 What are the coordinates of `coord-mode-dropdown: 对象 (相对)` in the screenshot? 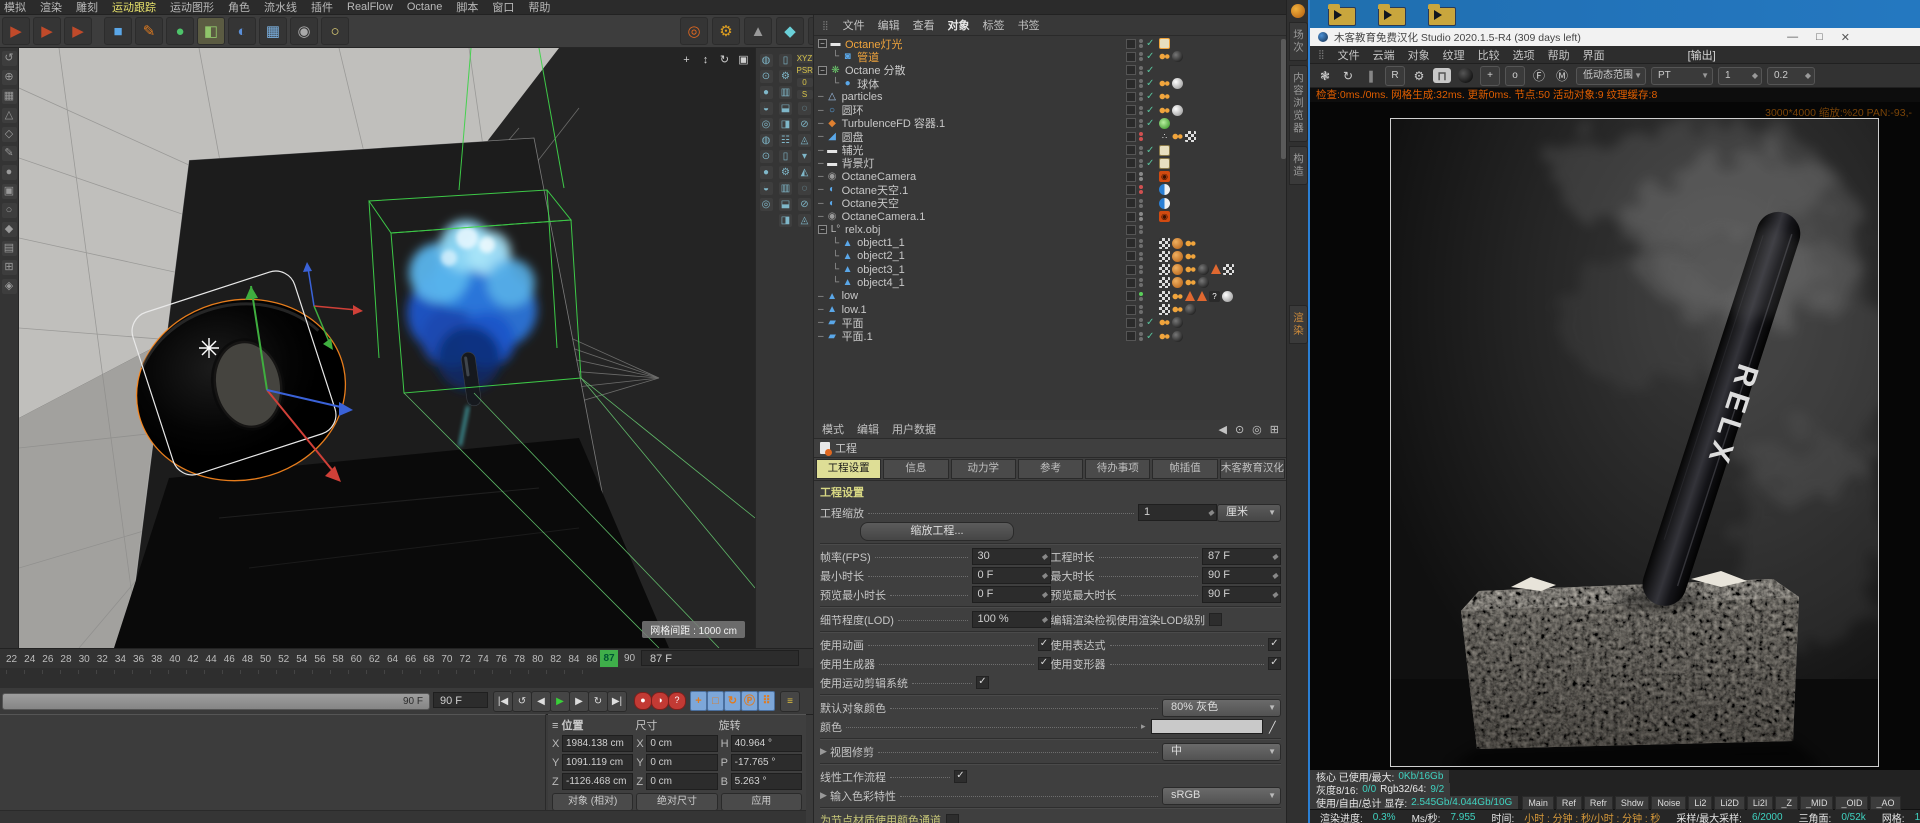 It's located at (593, 802).